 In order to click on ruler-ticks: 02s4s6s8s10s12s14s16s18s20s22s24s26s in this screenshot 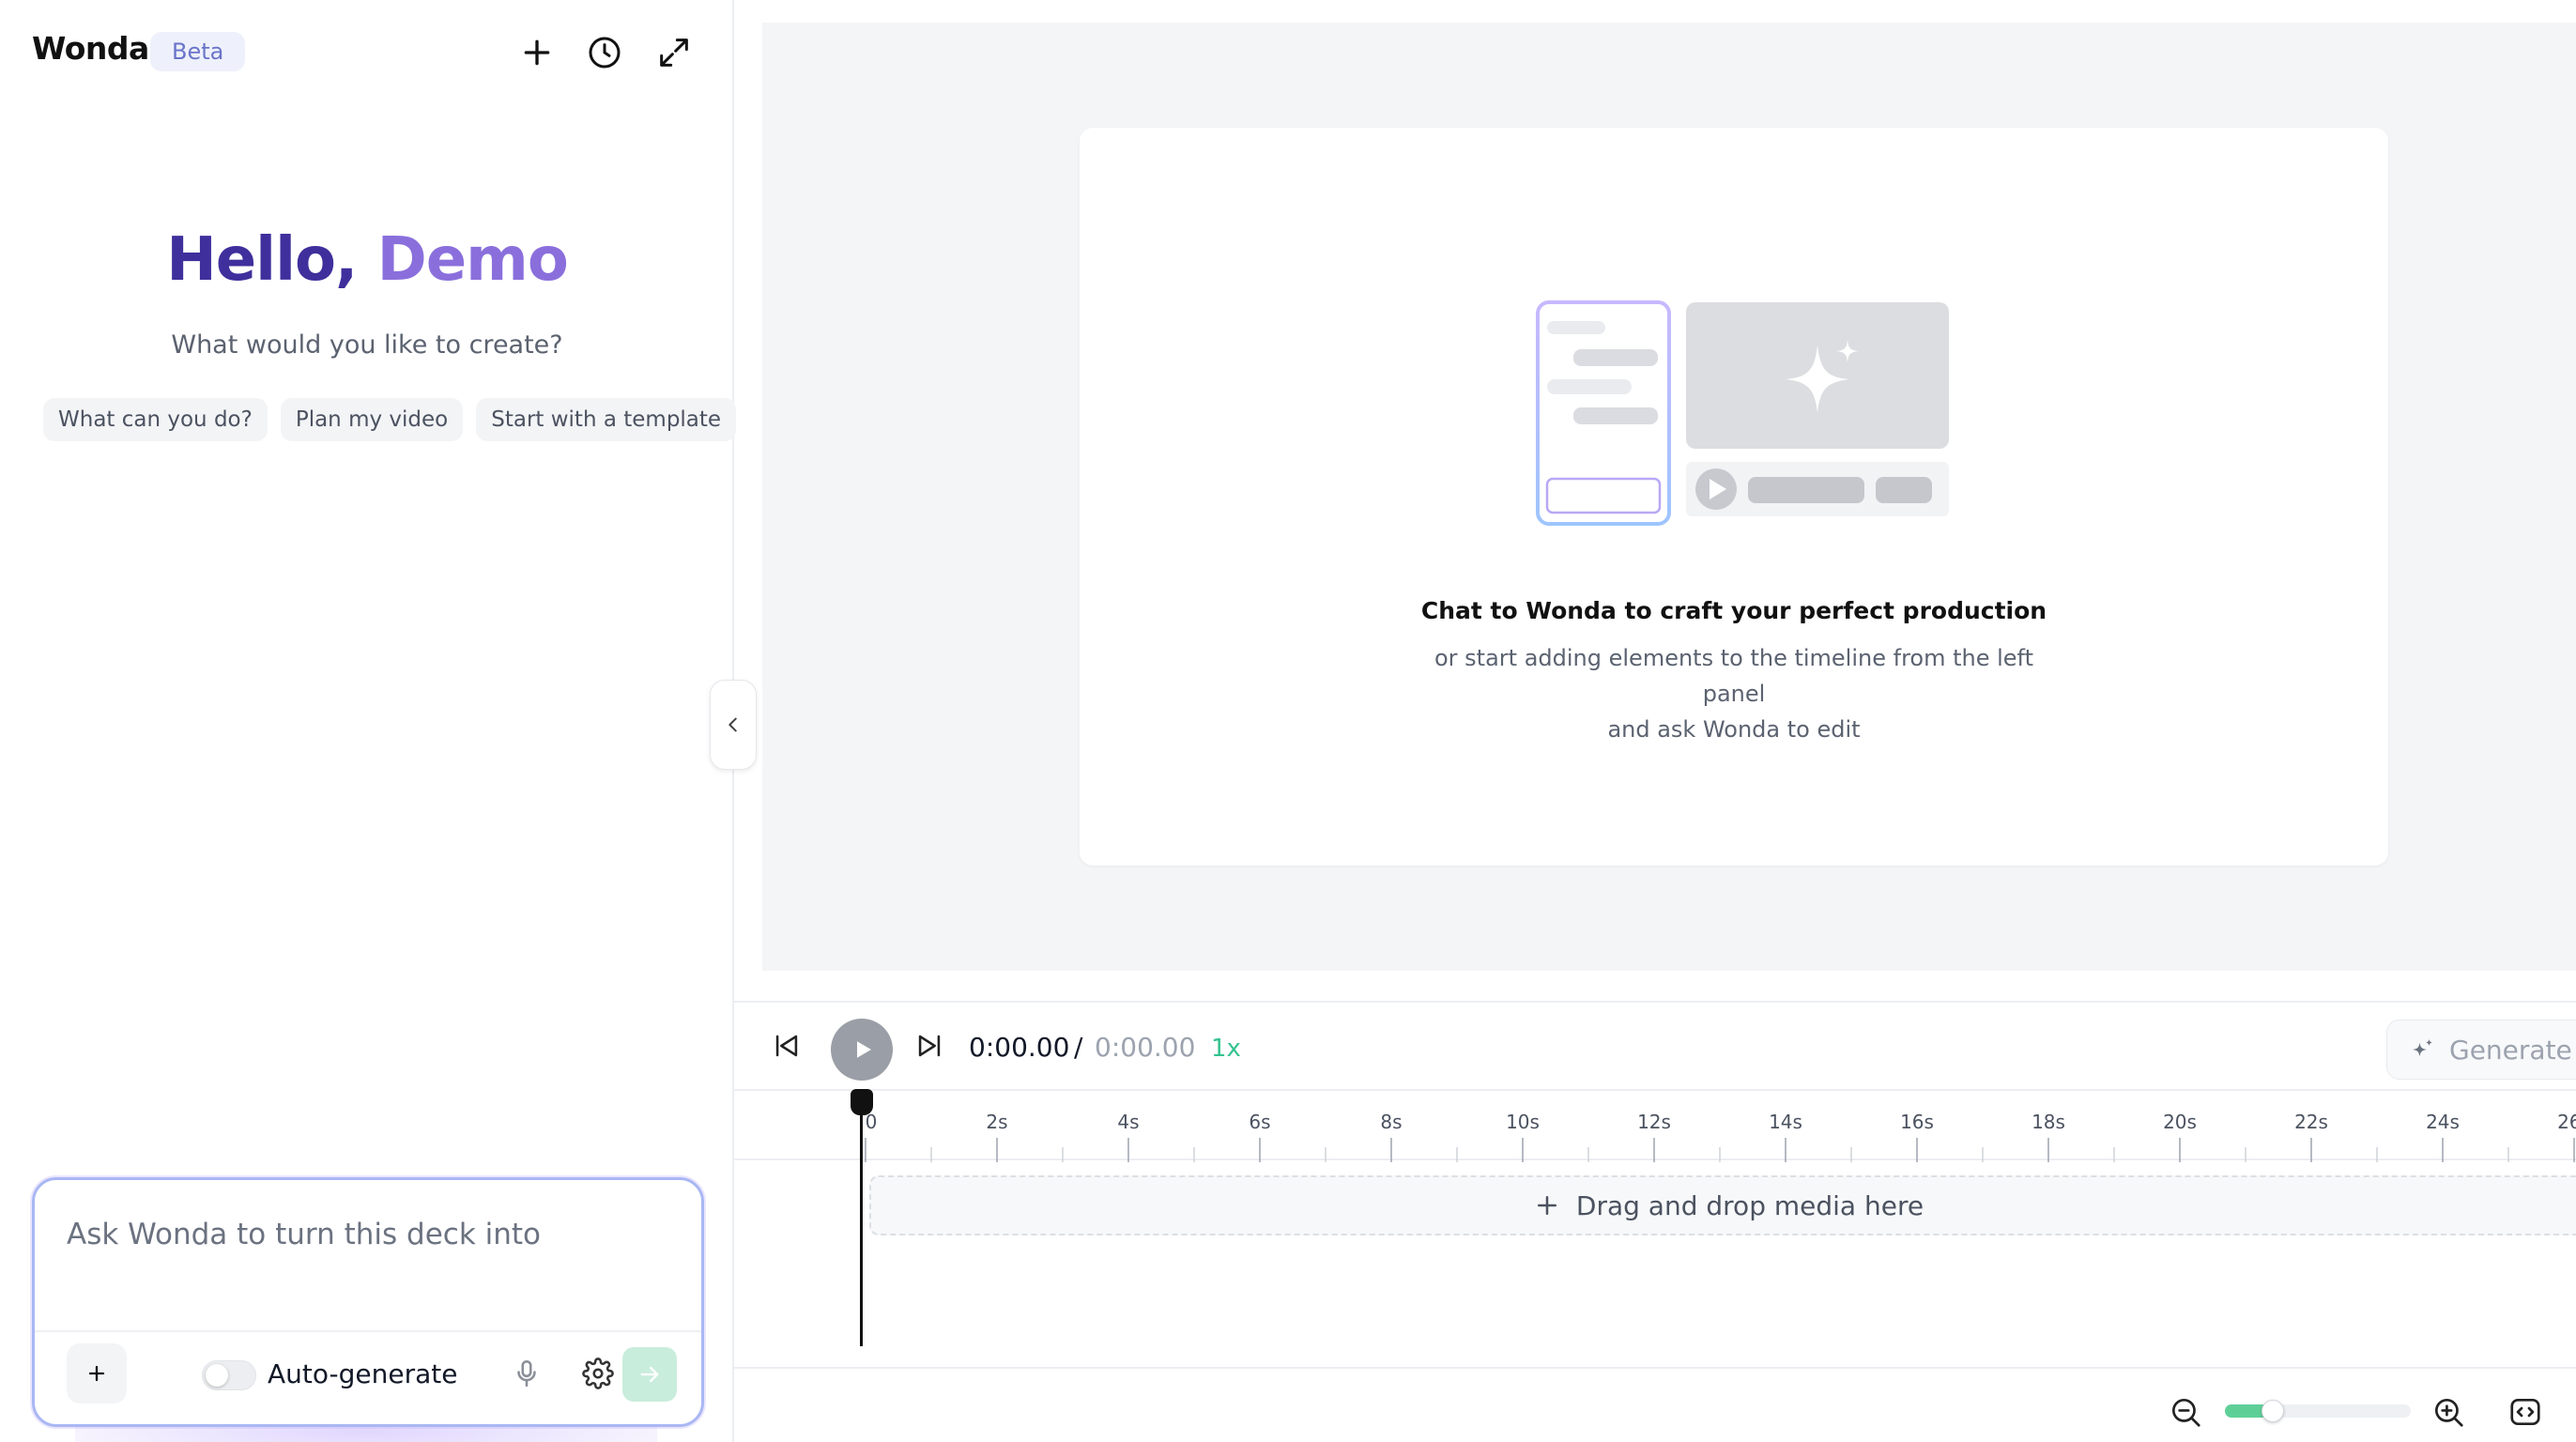, I will do `click(1721, 1136)`.